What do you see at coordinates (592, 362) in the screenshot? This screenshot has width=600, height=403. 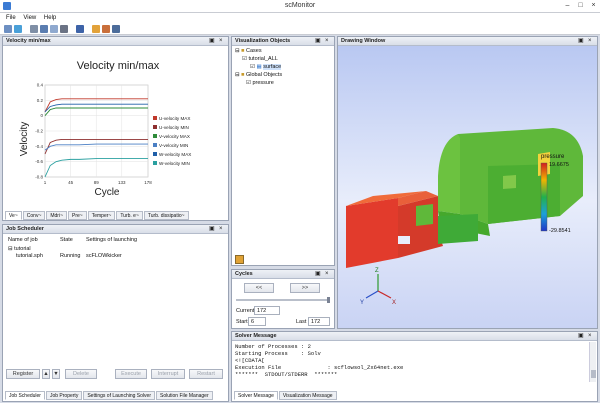 I see `solver-scrollbar` at bounding box center [592, 362].